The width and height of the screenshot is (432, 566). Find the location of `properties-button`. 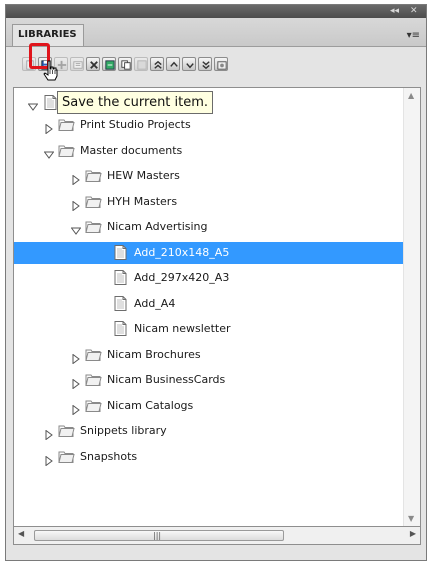

properties-button is located at coordinates (77, 64).